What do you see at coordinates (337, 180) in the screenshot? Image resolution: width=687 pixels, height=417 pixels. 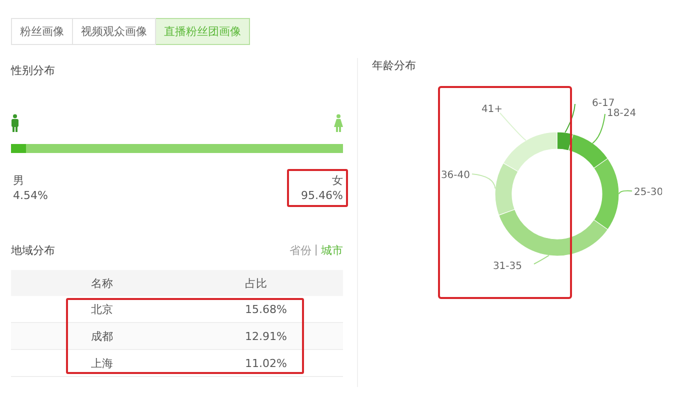 I see `gender-label: 女` at bounding box center [337, 180].